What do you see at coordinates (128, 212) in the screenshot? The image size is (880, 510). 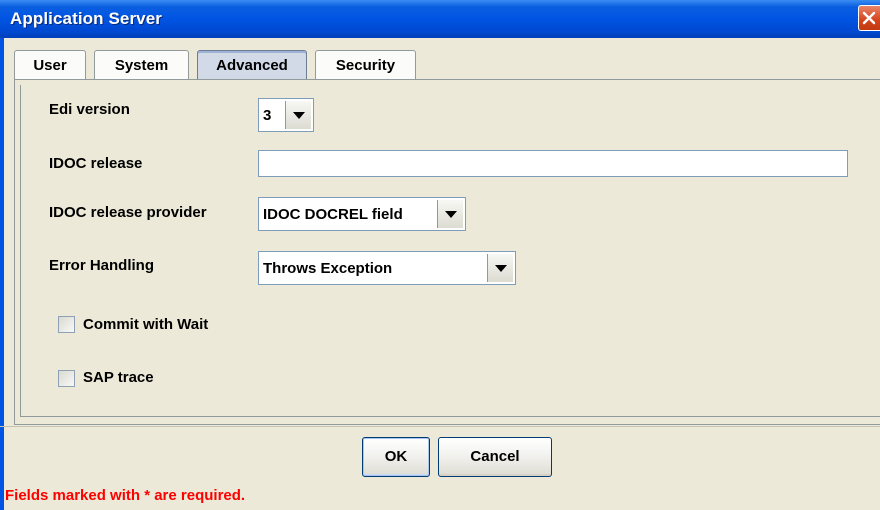 I see `idoc-release-provider-label: IDOC release provider` at bounding box center [128, 212].